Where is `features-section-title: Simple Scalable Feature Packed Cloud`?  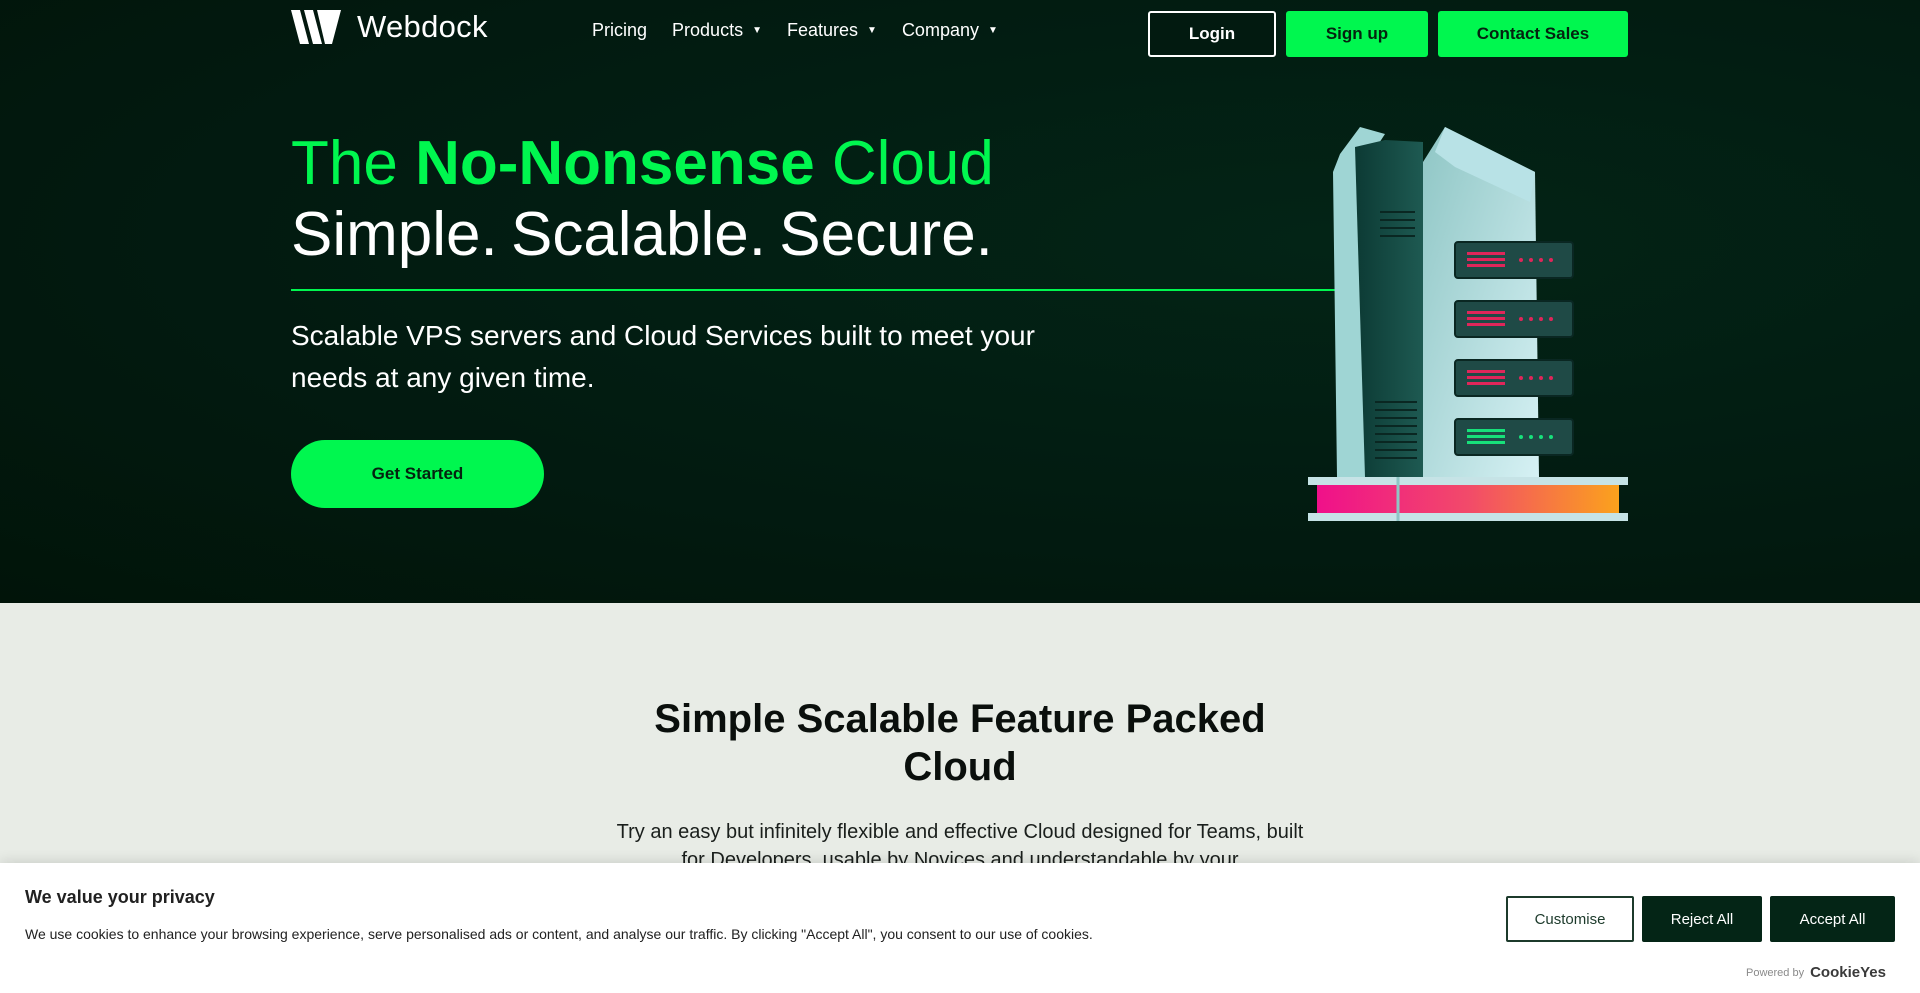
features-section-title: Simple Scalable Feature Packed Cloud is located at coordinates (960, 743).